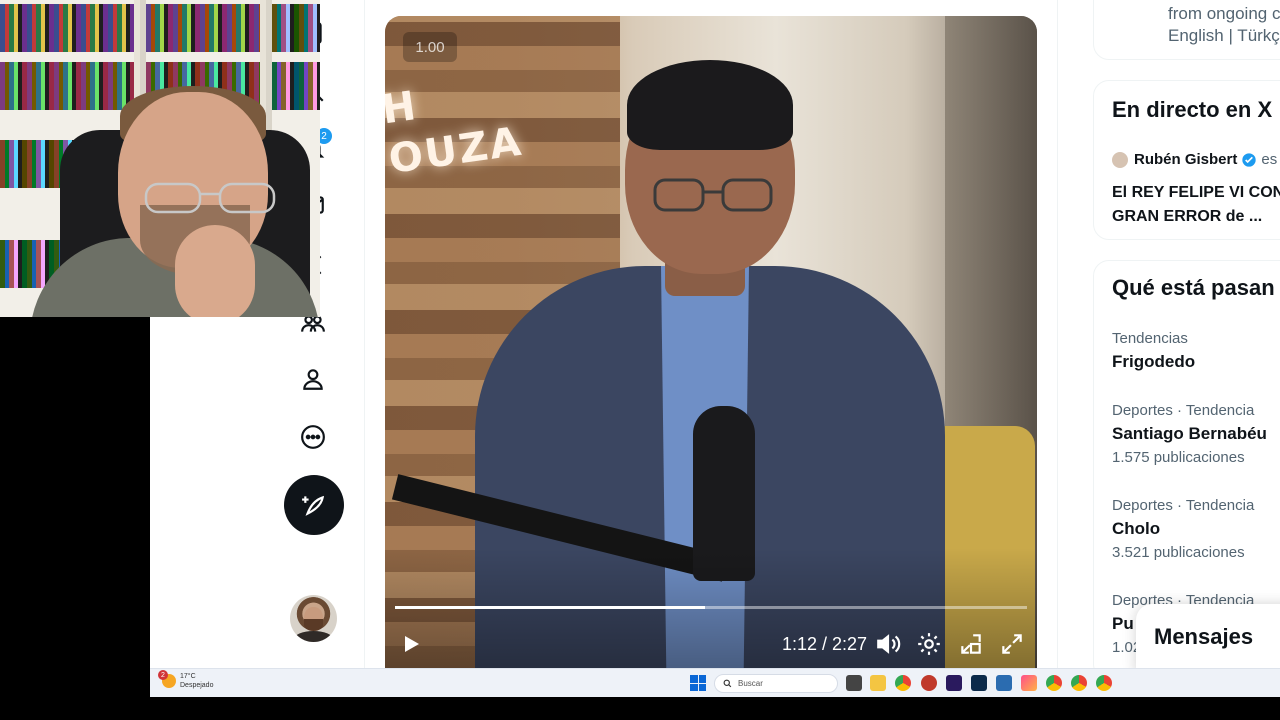 The image size is (1280, 720). What do you see at coordinates (163, 675) in the screenshot?
I see `weather-badge: 2` at bounding box center [163, 675].